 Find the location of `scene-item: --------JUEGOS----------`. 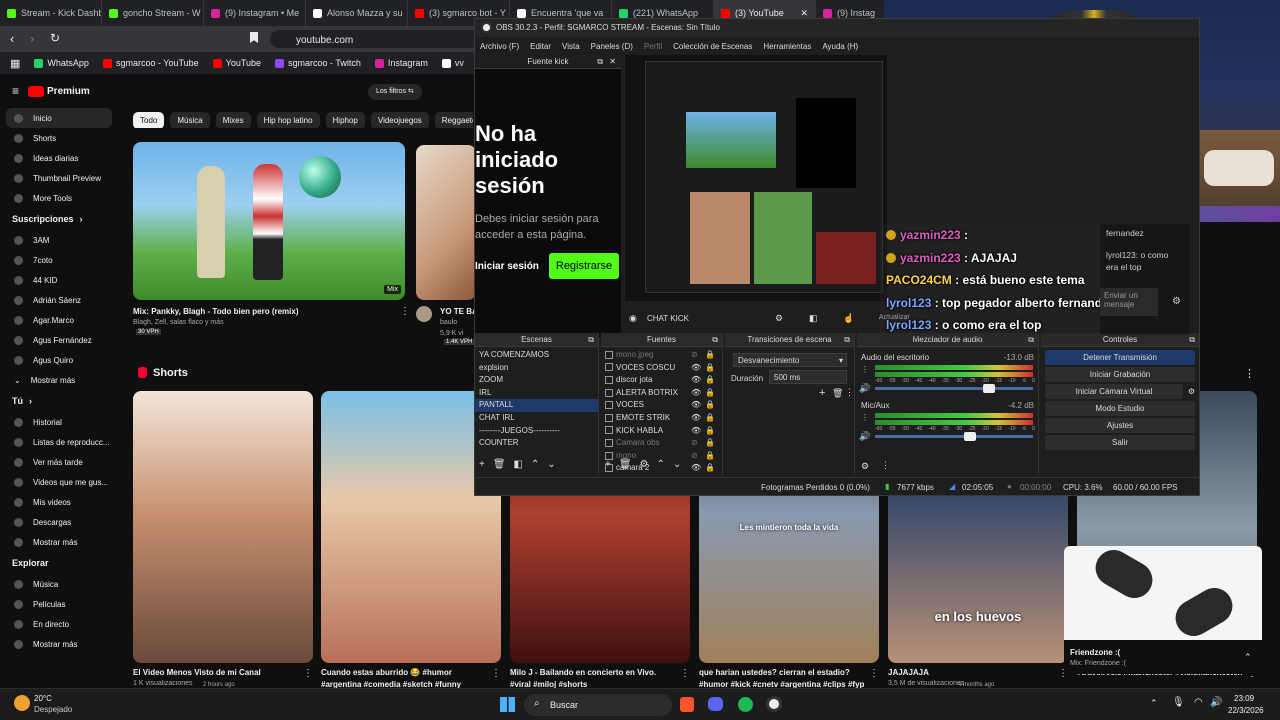

scene-item: --------JUEGOS---------- is located at coordinates (536, 431).